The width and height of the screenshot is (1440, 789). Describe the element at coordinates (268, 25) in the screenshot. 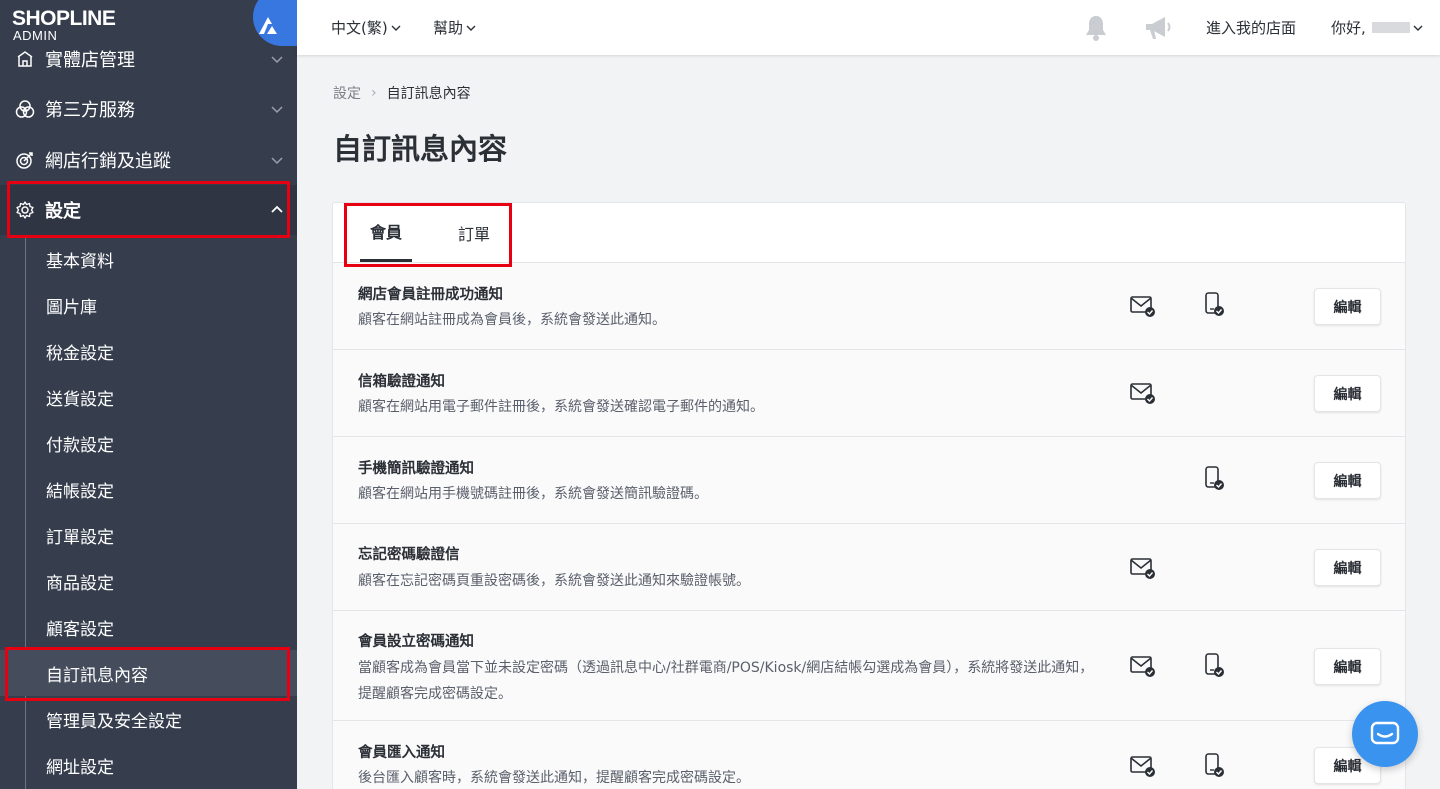

I see `shop-mountain-icon` at that location.